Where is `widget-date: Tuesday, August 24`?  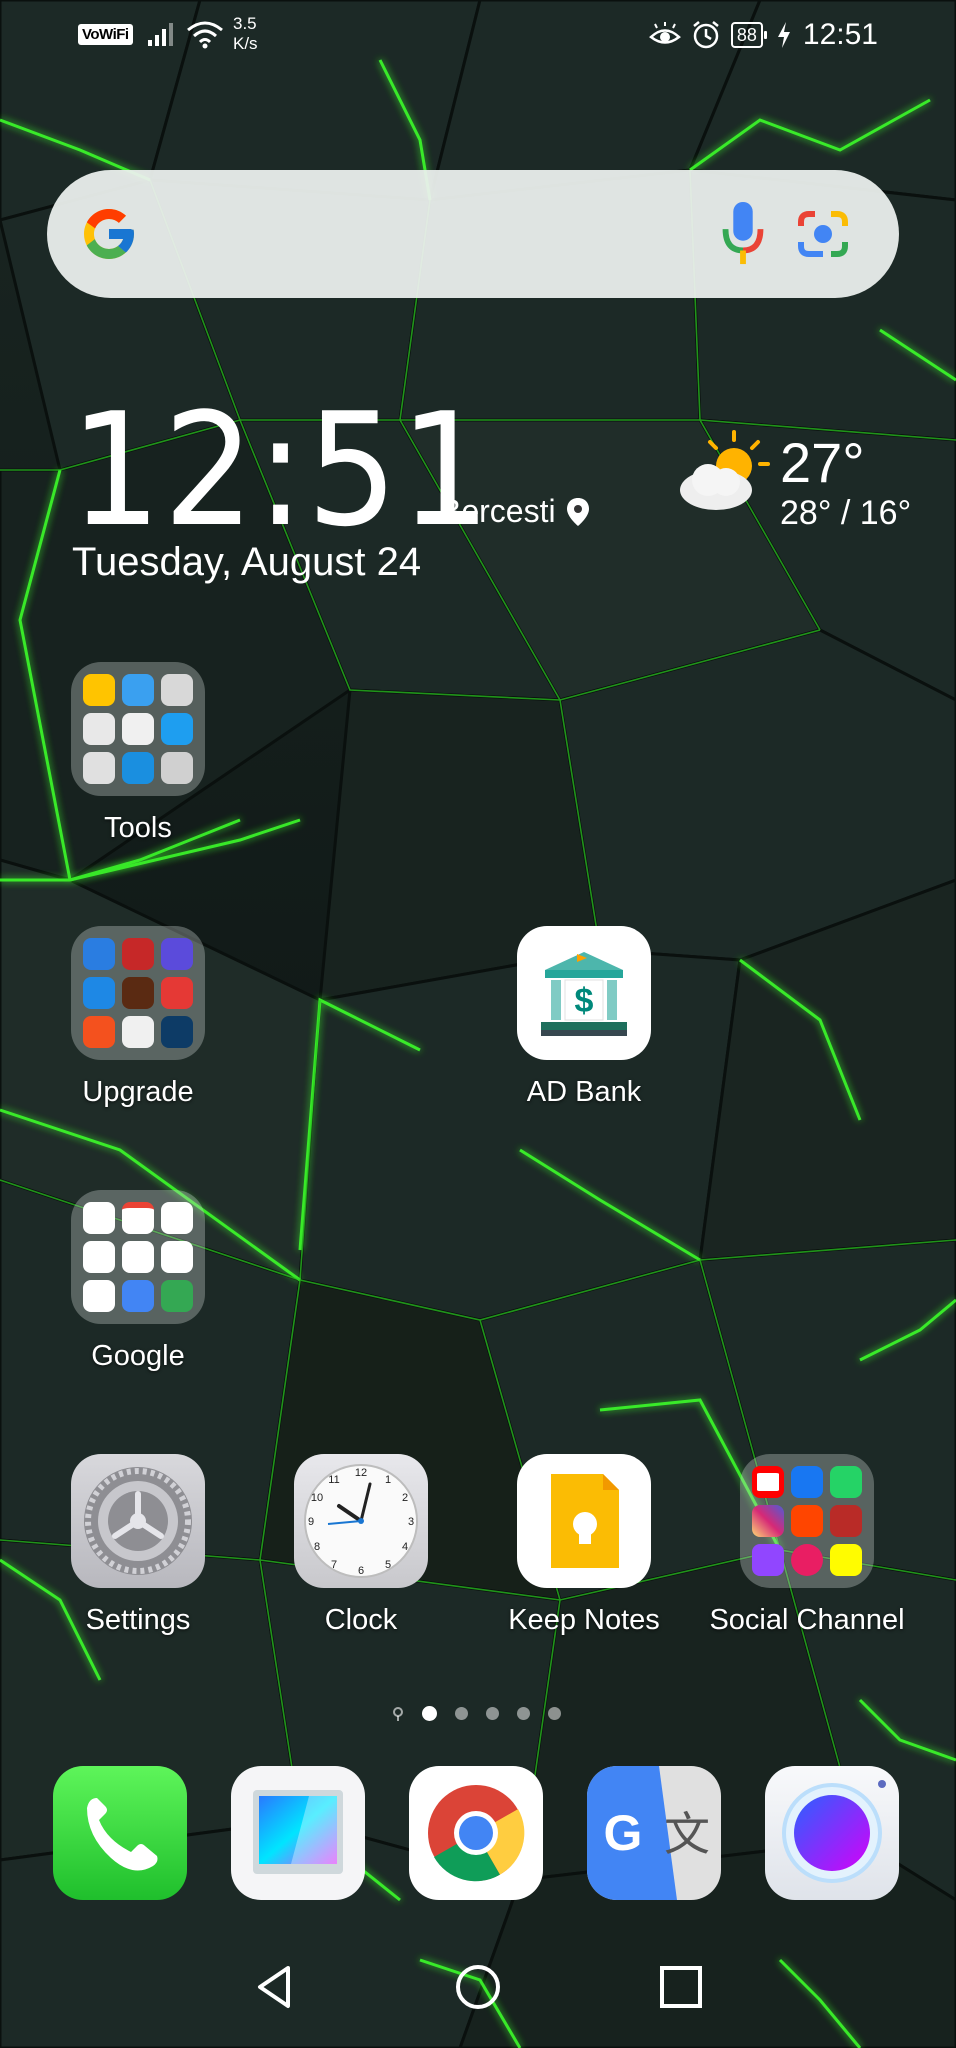
widget-date: Tuesday, August 24 is located at coordinates (247, 562).